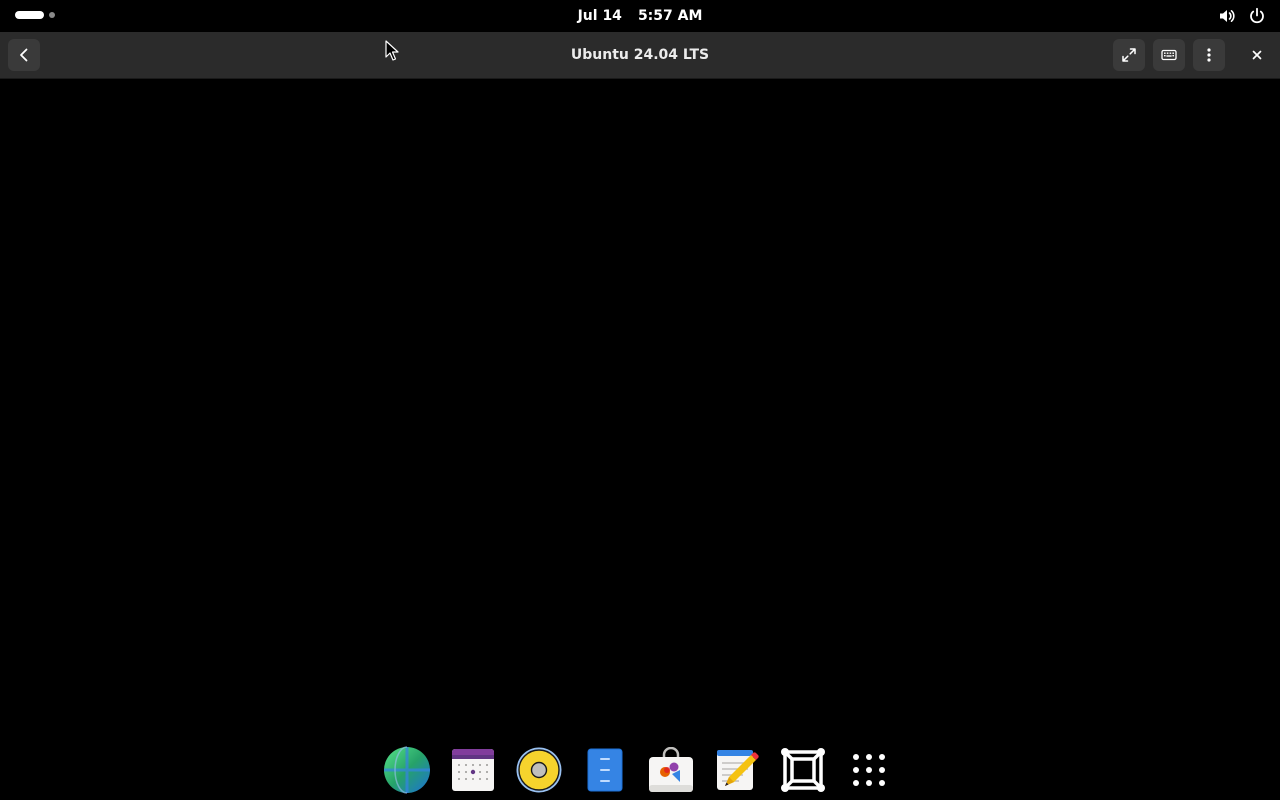 The width and height of the screenshot is (1280, 800). Describe the element at coordinates (29, 15) in the screenshot. I see `active-workspace` at that location.